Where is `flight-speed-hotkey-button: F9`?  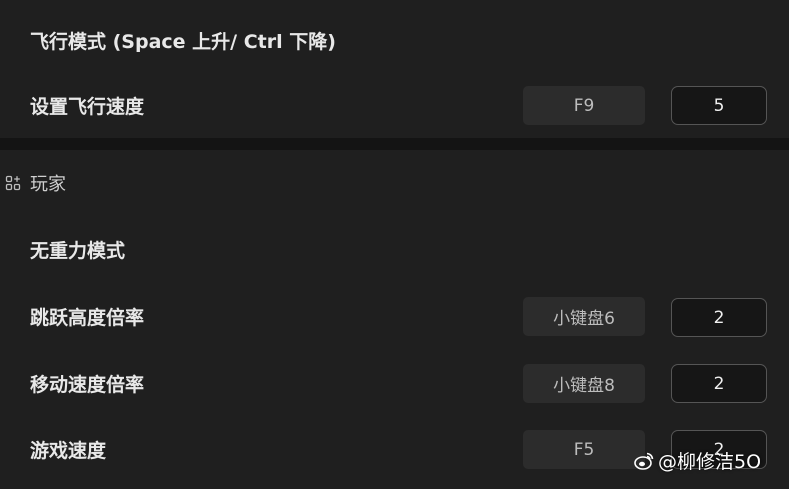 flight-speed-hotkey-button: F9 is located at coordinates (584, 105).